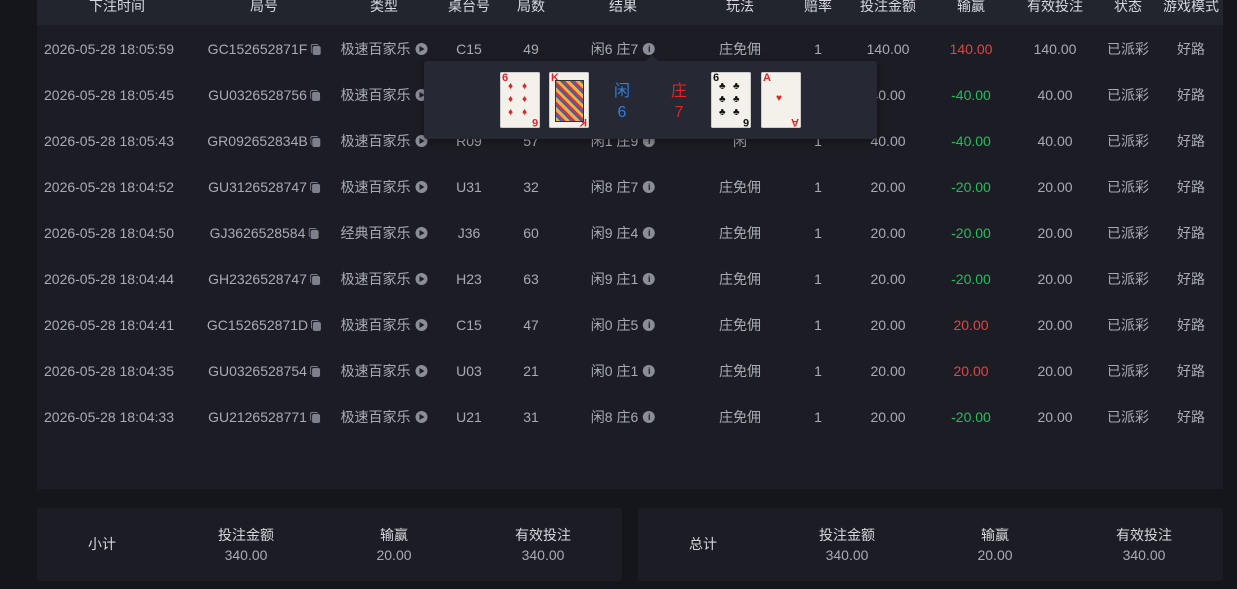 The width and height of the screenshot is (1237, 589). Describe the element at coordinates (257, 279) in the screenshot. I see `cell-round-no-text: GH2326528747` at that location.